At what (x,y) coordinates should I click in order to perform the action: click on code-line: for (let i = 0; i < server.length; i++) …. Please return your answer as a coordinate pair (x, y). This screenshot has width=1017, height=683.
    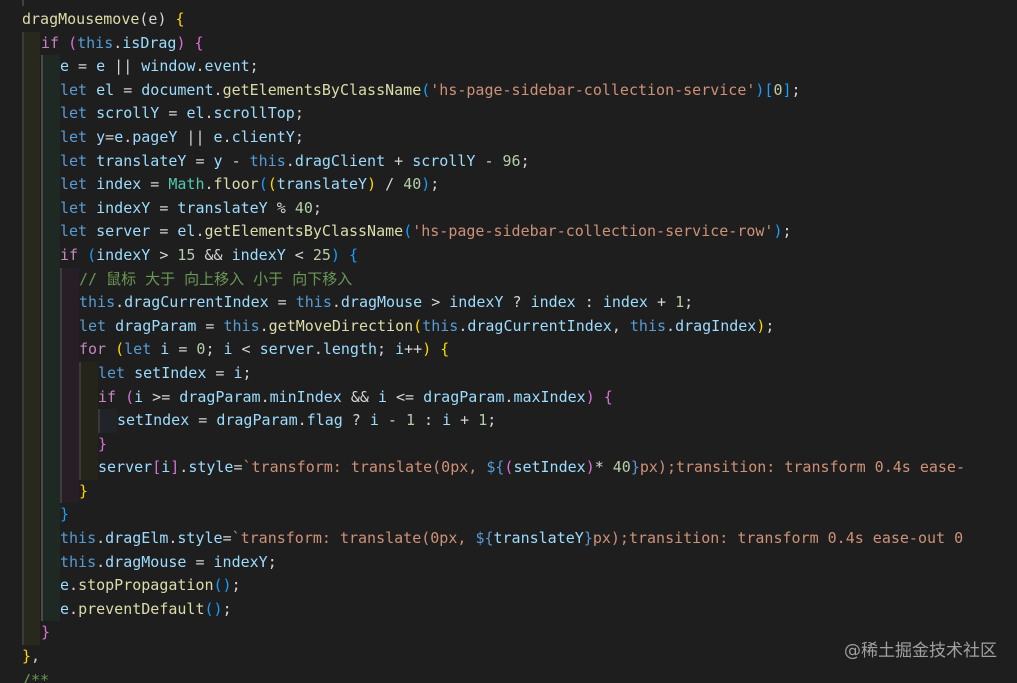
    Looking at the image, I should click on (508, 350).